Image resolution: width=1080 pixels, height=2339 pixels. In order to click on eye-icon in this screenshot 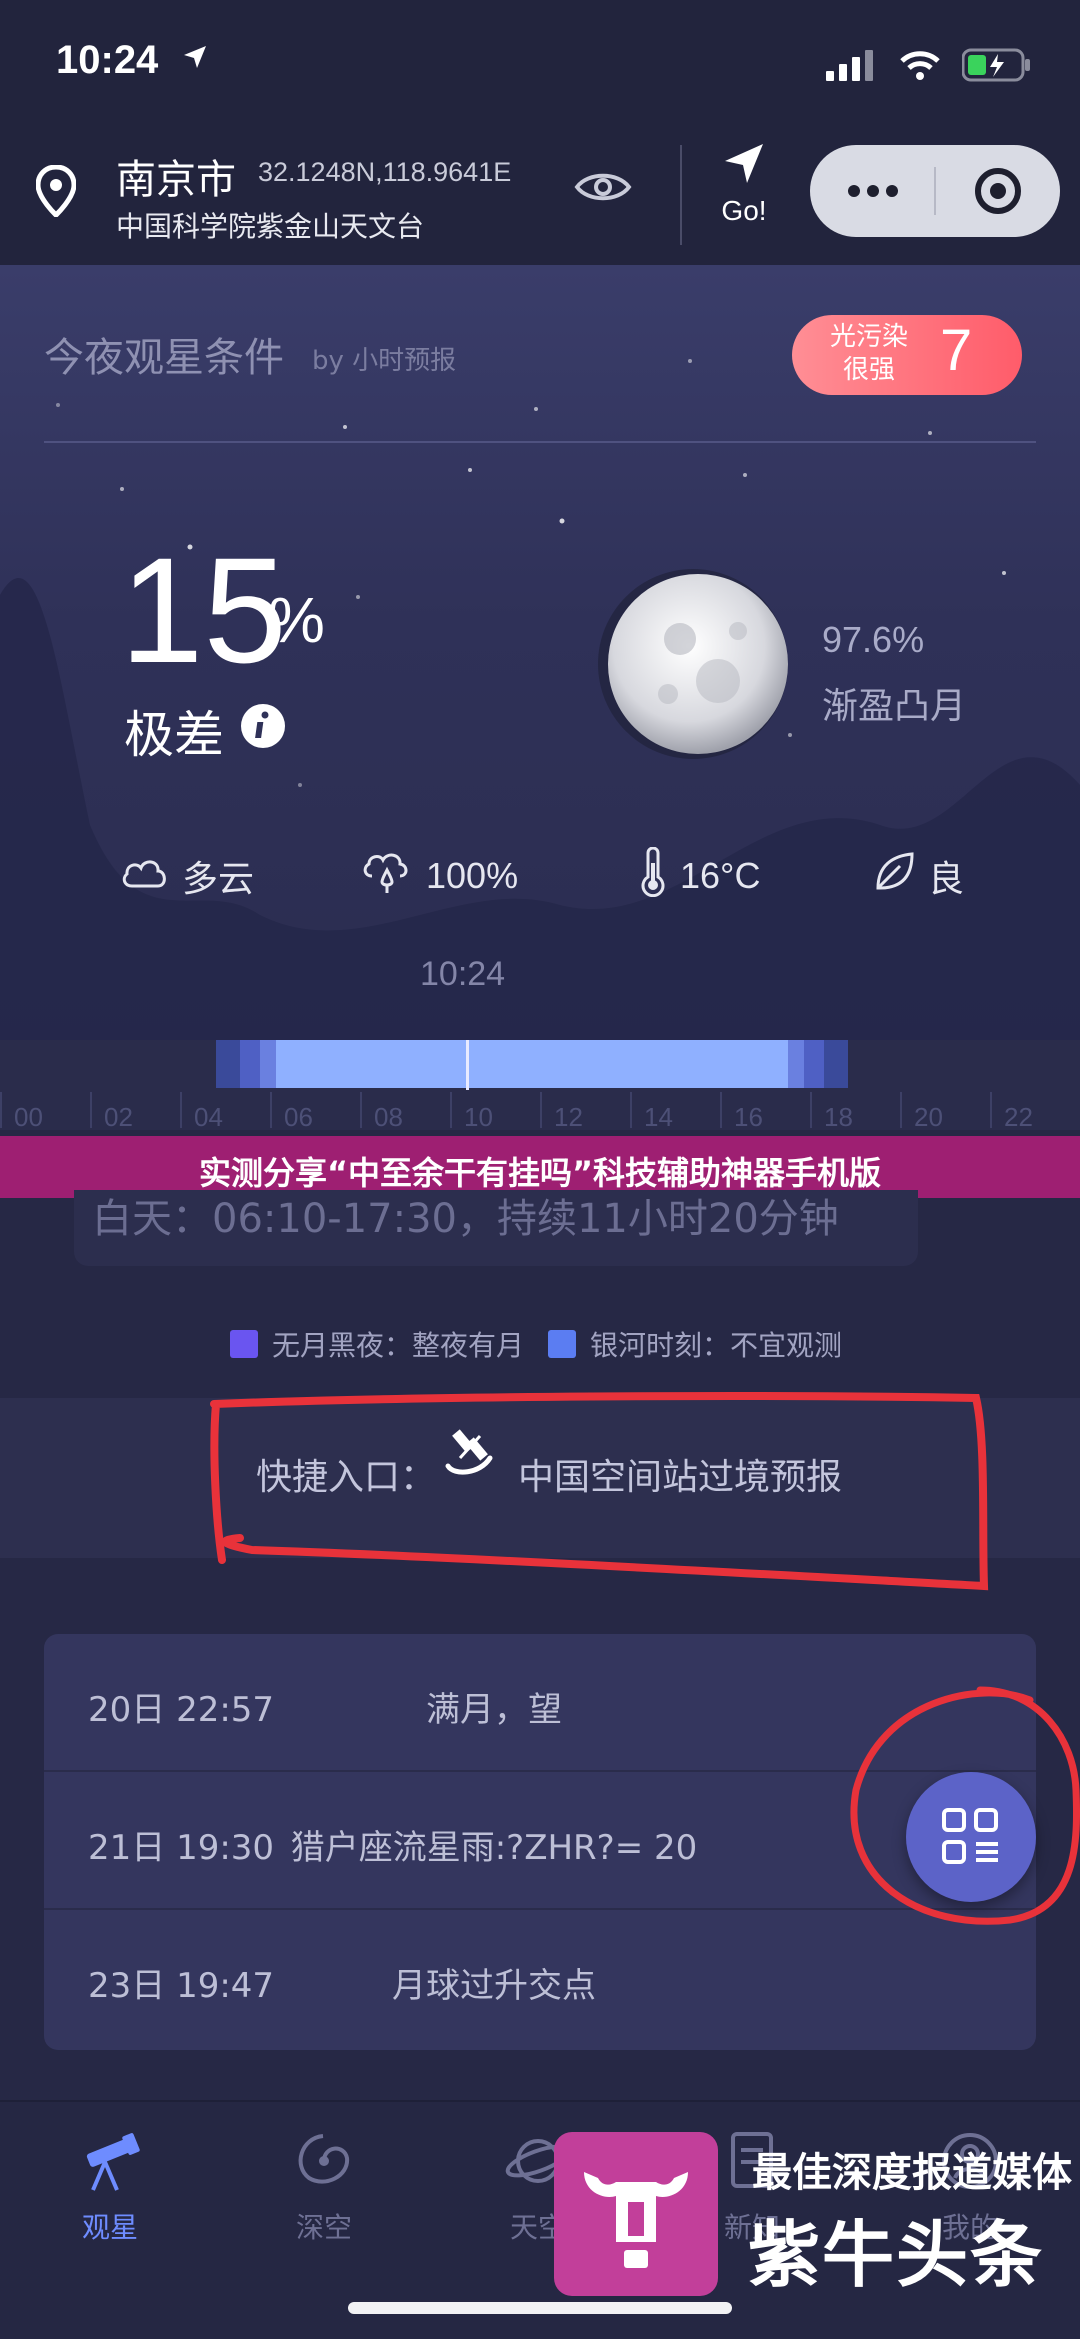, I will do `click(603, 189)`.